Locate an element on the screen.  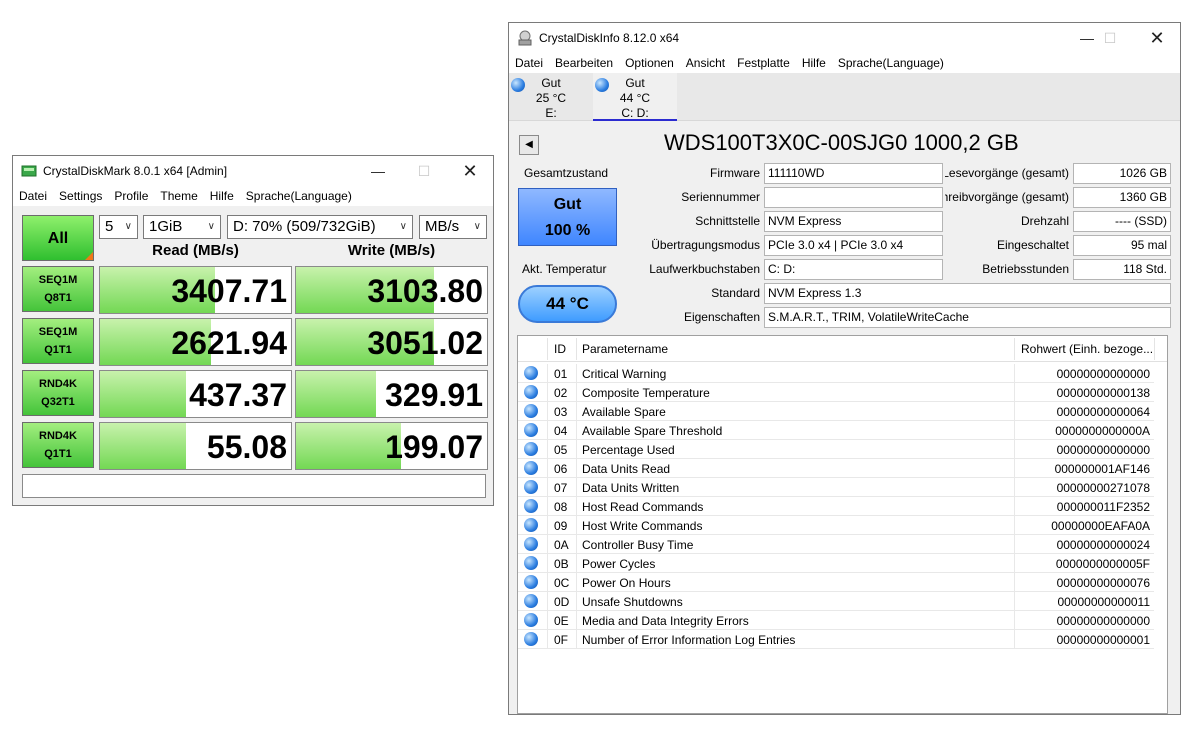
column-header-id: ID is located at coordinates (560, 349).